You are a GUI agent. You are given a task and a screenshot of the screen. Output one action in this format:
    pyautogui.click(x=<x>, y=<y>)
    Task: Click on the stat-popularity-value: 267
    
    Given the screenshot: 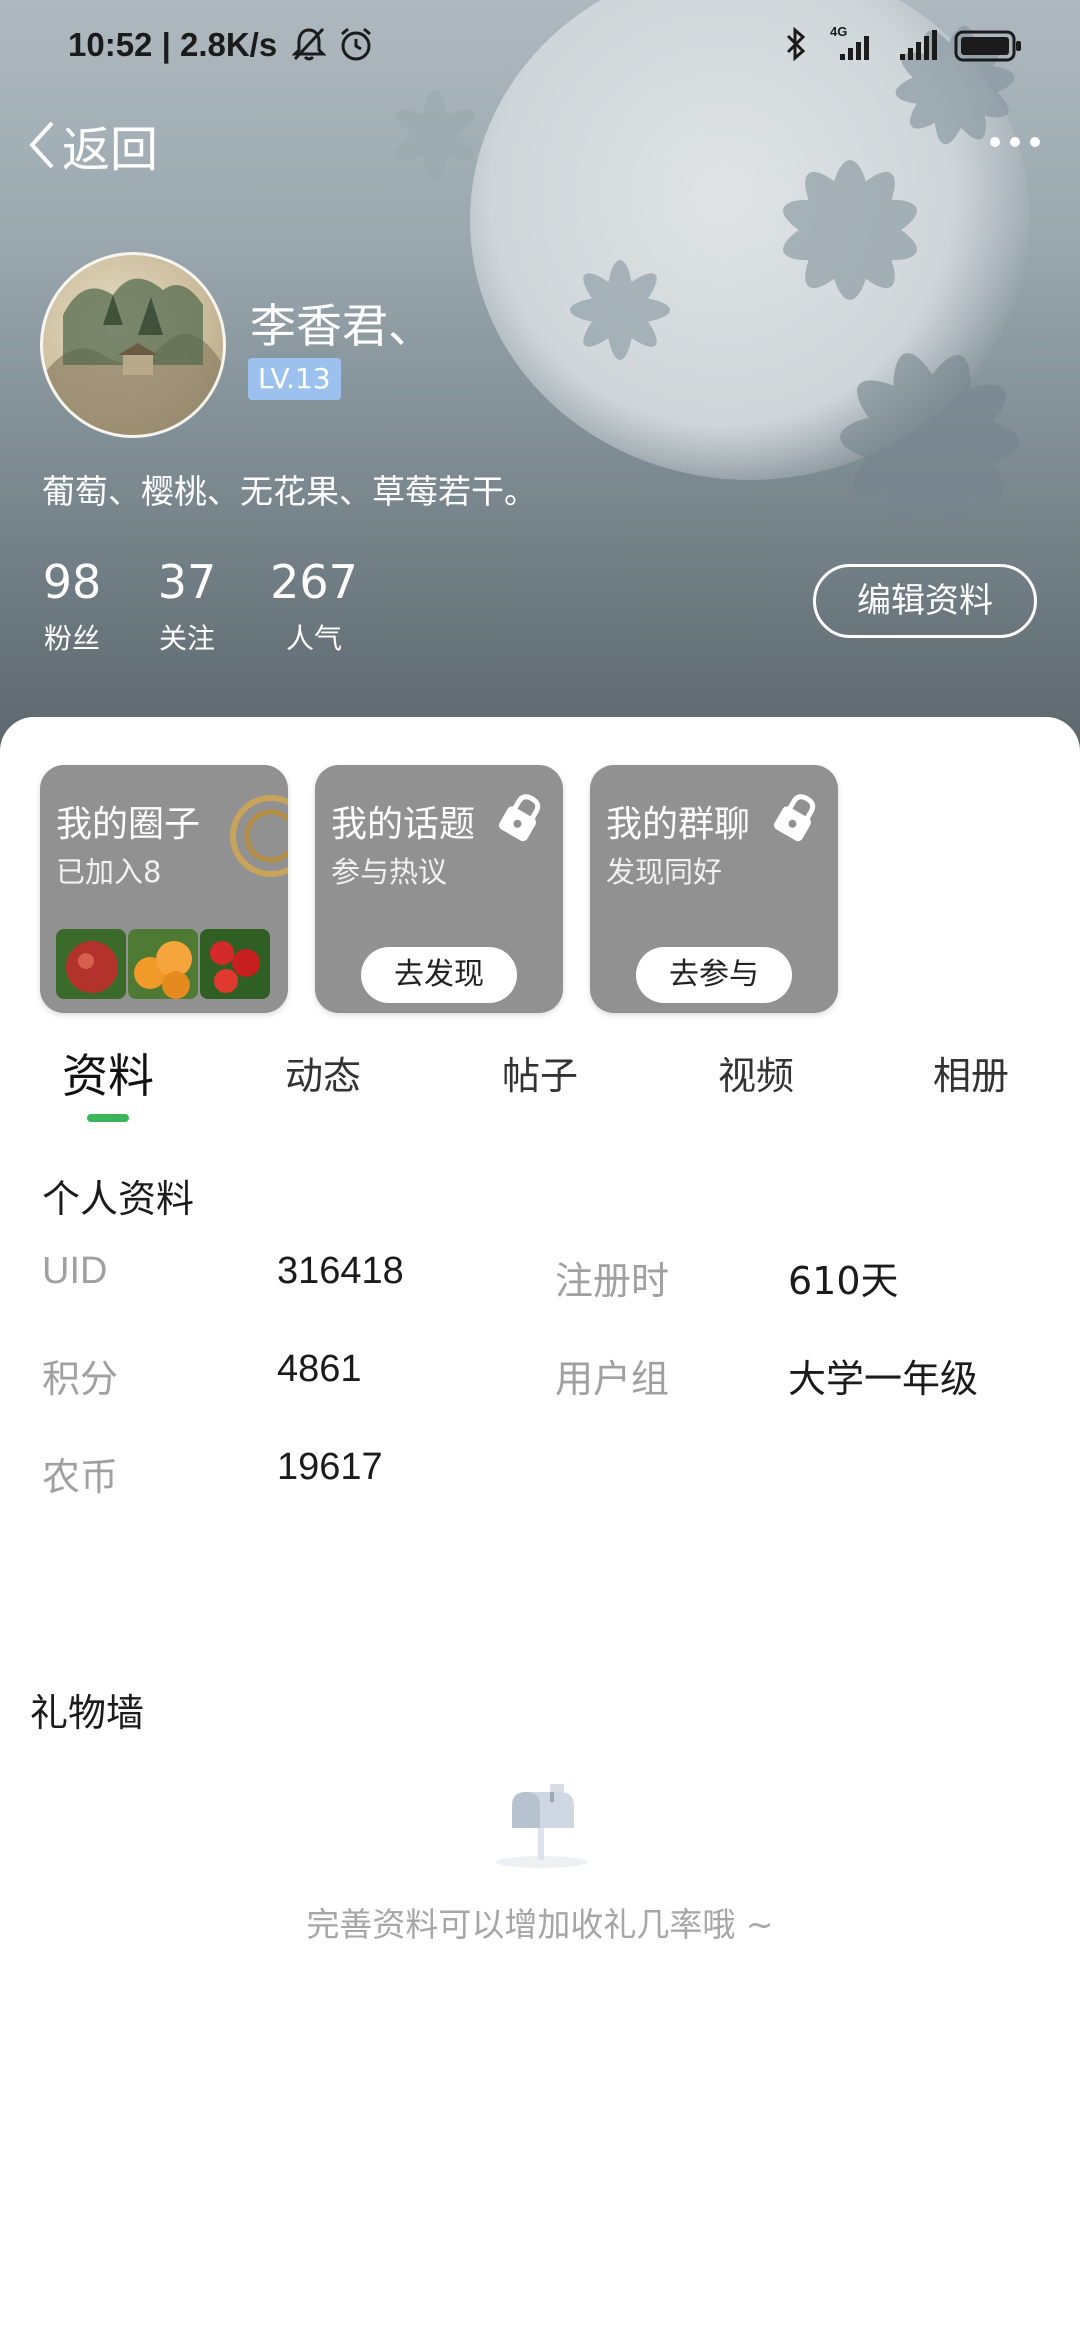 What is the action you would take?
    pyautogui.click(x=314, y=582)
    